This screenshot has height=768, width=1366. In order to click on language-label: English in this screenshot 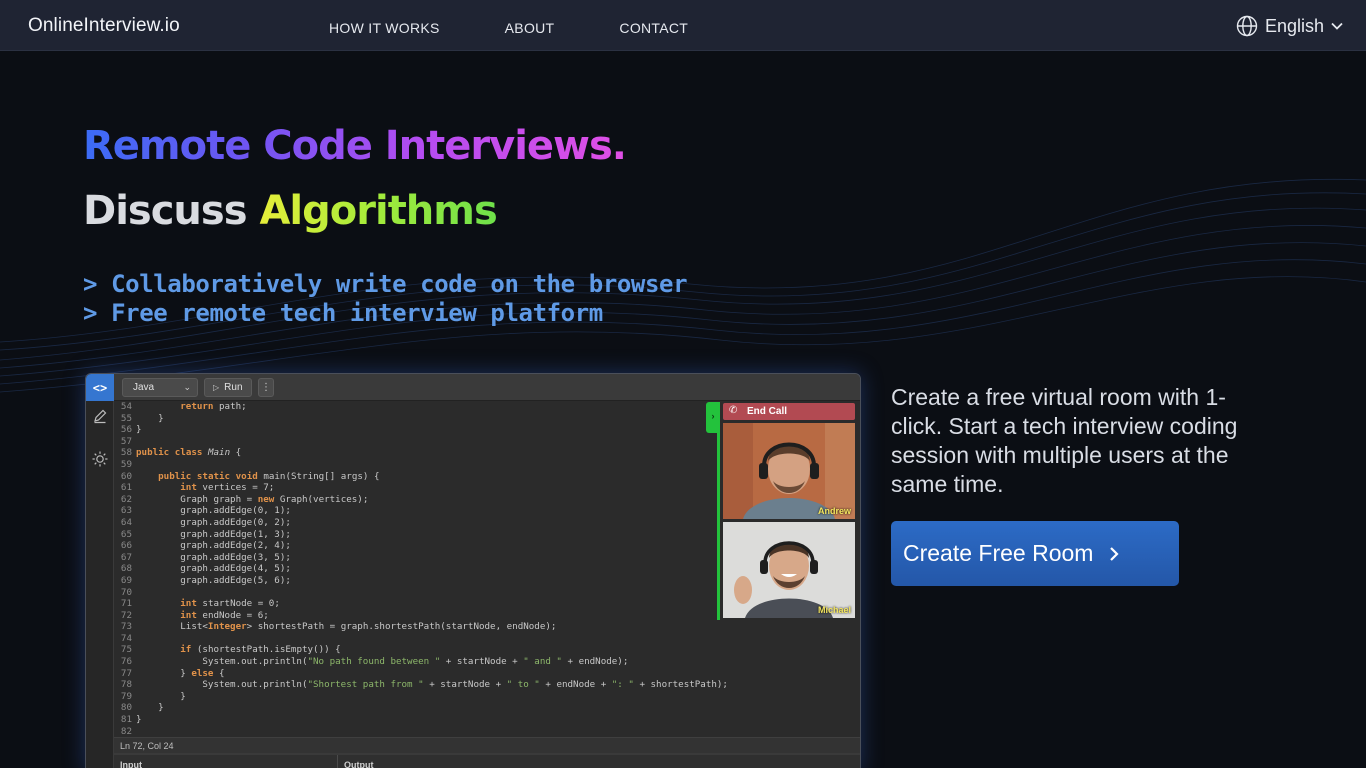, I will do `click(1294, 25)`.